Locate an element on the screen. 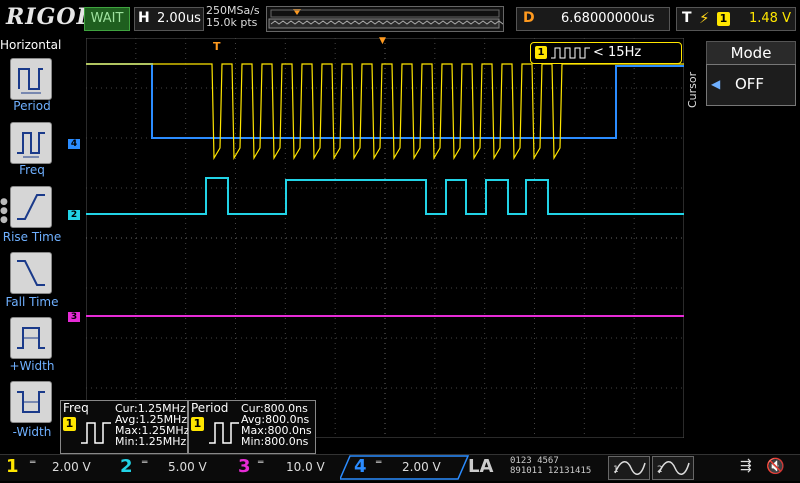 Image resolution: width=800 pixels, height=483 pixels. freq-counter-value: < 15Hz is located at coordinates (617, 52).